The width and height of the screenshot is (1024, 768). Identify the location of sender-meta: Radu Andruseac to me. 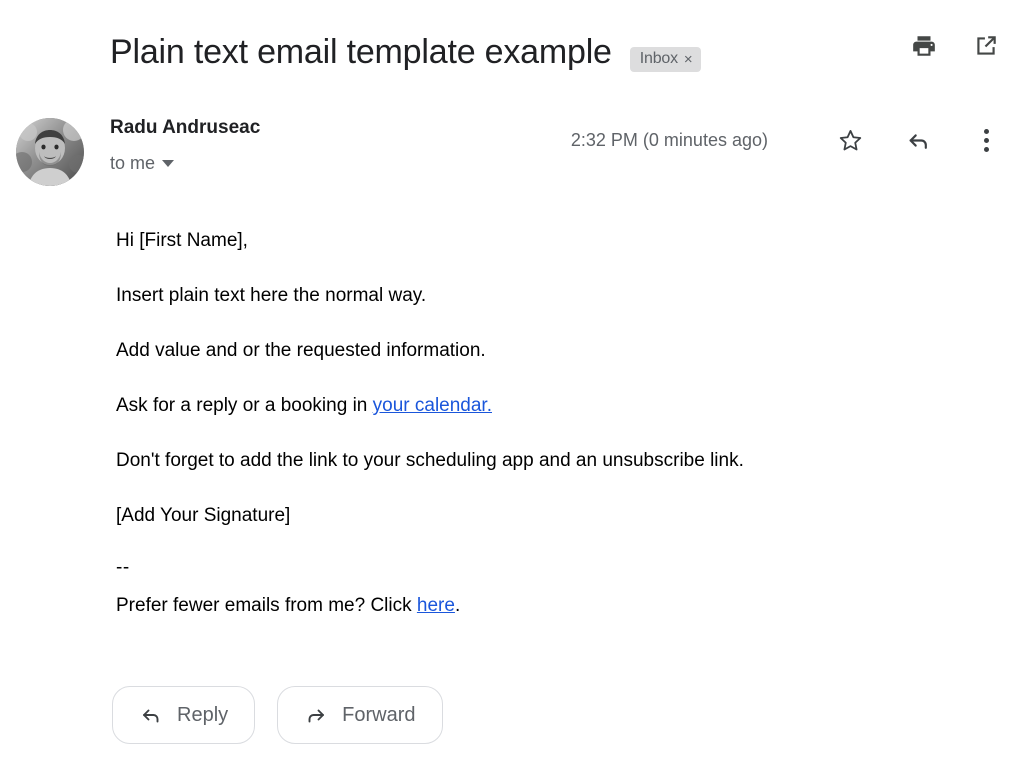
(185, 144).